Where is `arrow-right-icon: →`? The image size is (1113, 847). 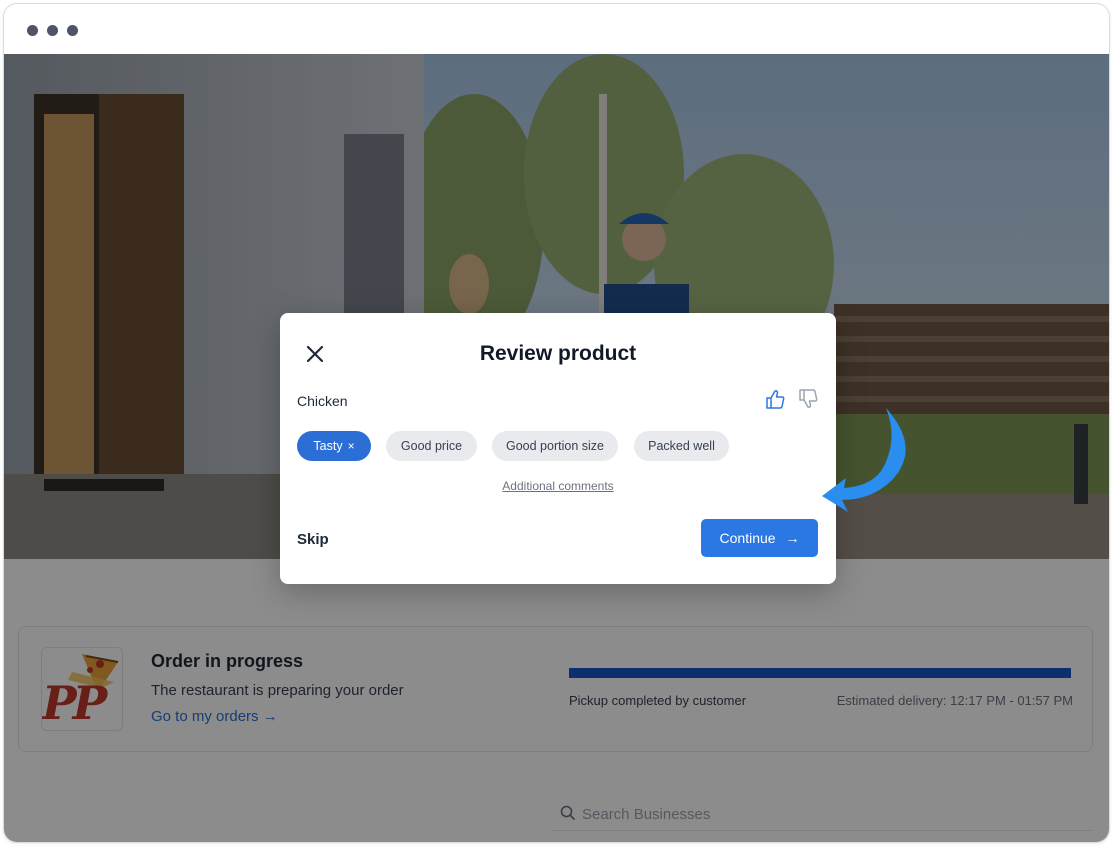
arrow-right-icon: → is located at coordinates (792, 538).